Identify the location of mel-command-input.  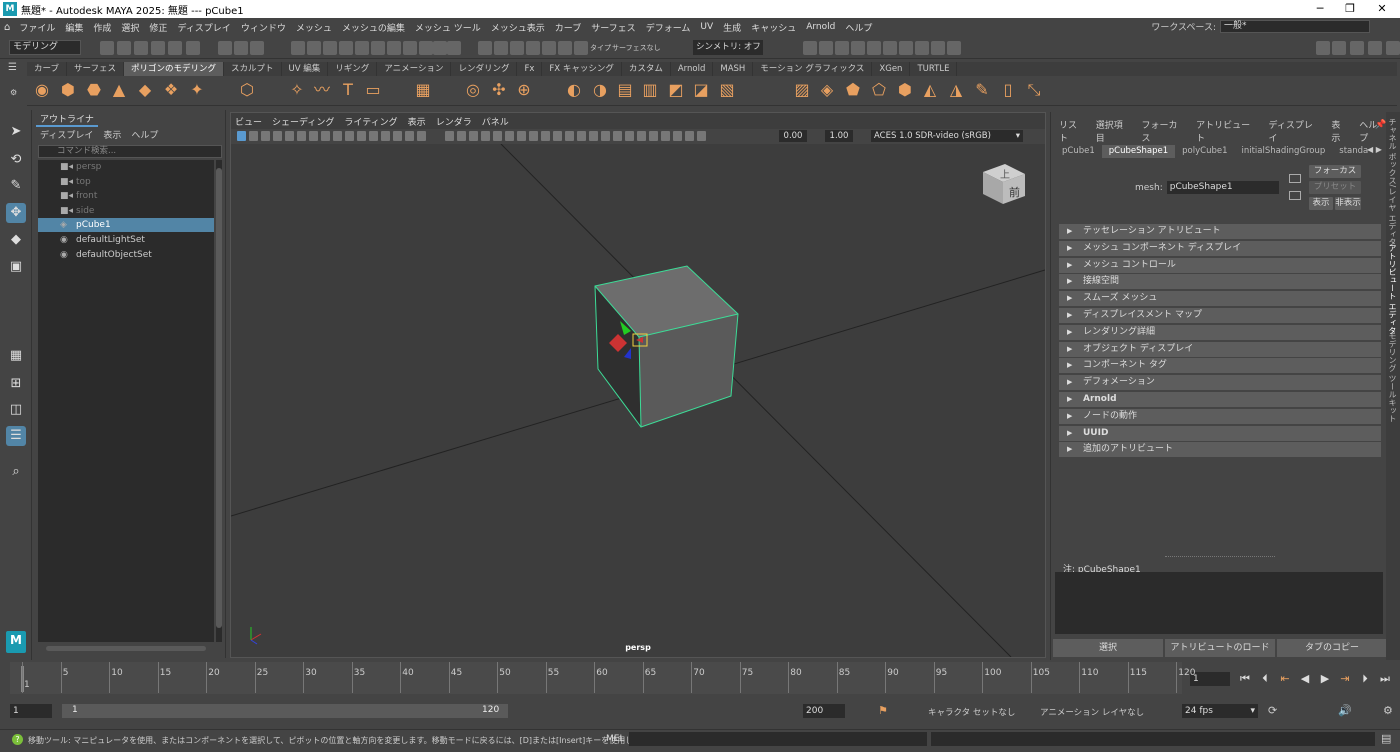
(778, 739).